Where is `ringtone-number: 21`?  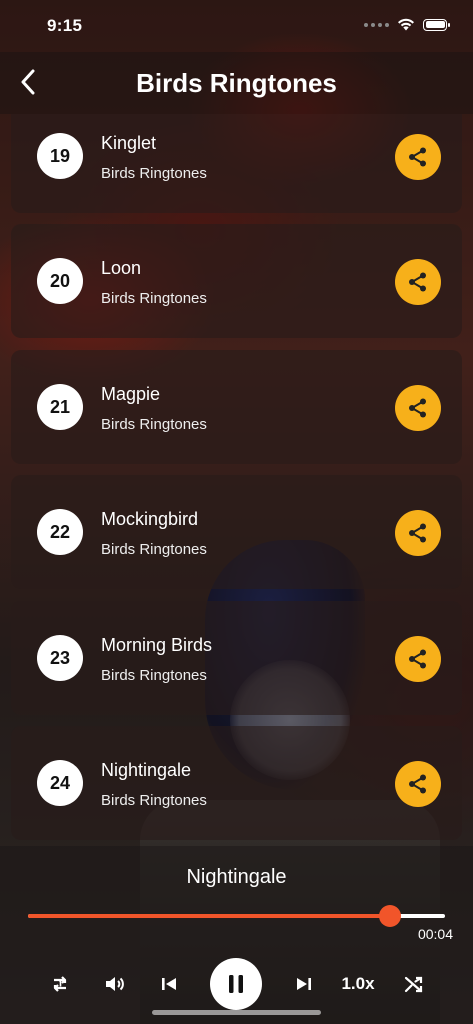
ringtone-number: 21 is located at coordinates (60, 407).